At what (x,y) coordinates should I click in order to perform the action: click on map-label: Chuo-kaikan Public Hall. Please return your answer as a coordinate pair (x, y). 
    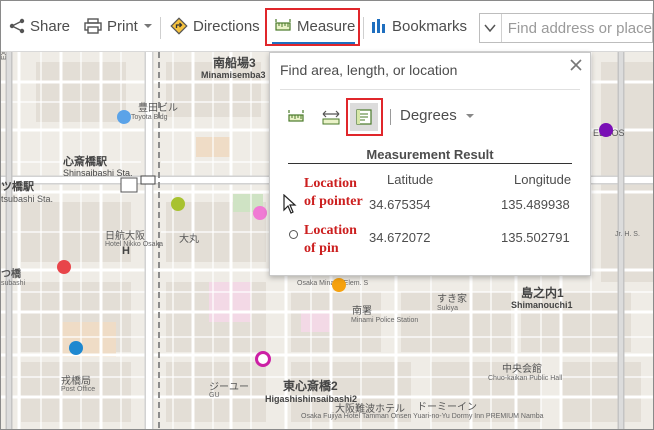
    Looking at the image, I should click on (525, 378).